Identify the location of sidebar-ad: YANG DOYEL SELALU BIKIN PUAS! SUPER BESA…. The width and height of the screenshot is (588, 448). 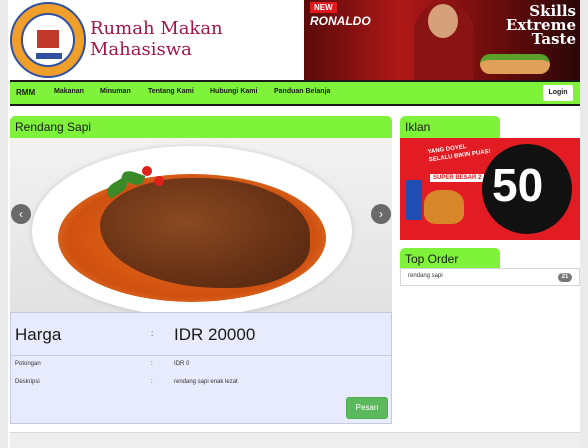
(490, 189).